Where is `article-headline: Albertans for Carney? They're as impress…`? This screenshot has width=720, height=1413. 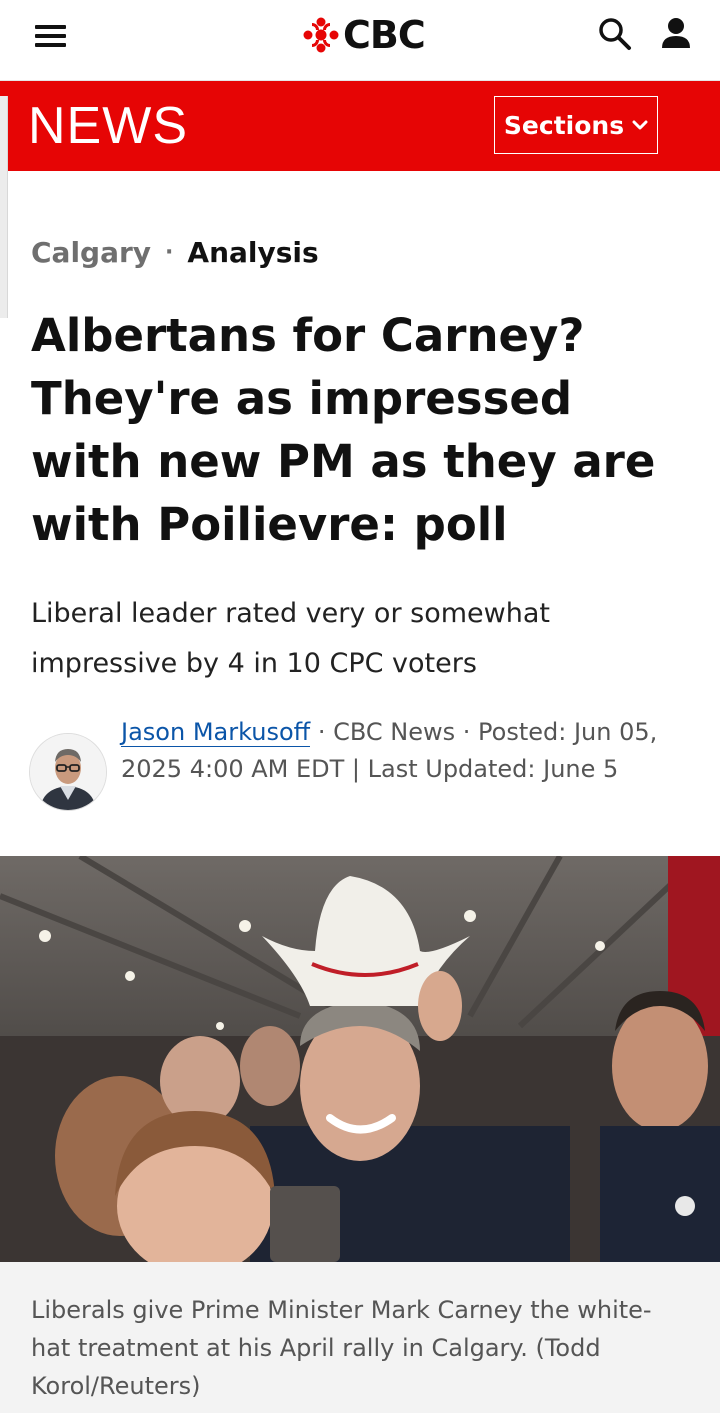 article-headline: Albertans for Carney? They're as impress… is located at coordinates (343, 430).